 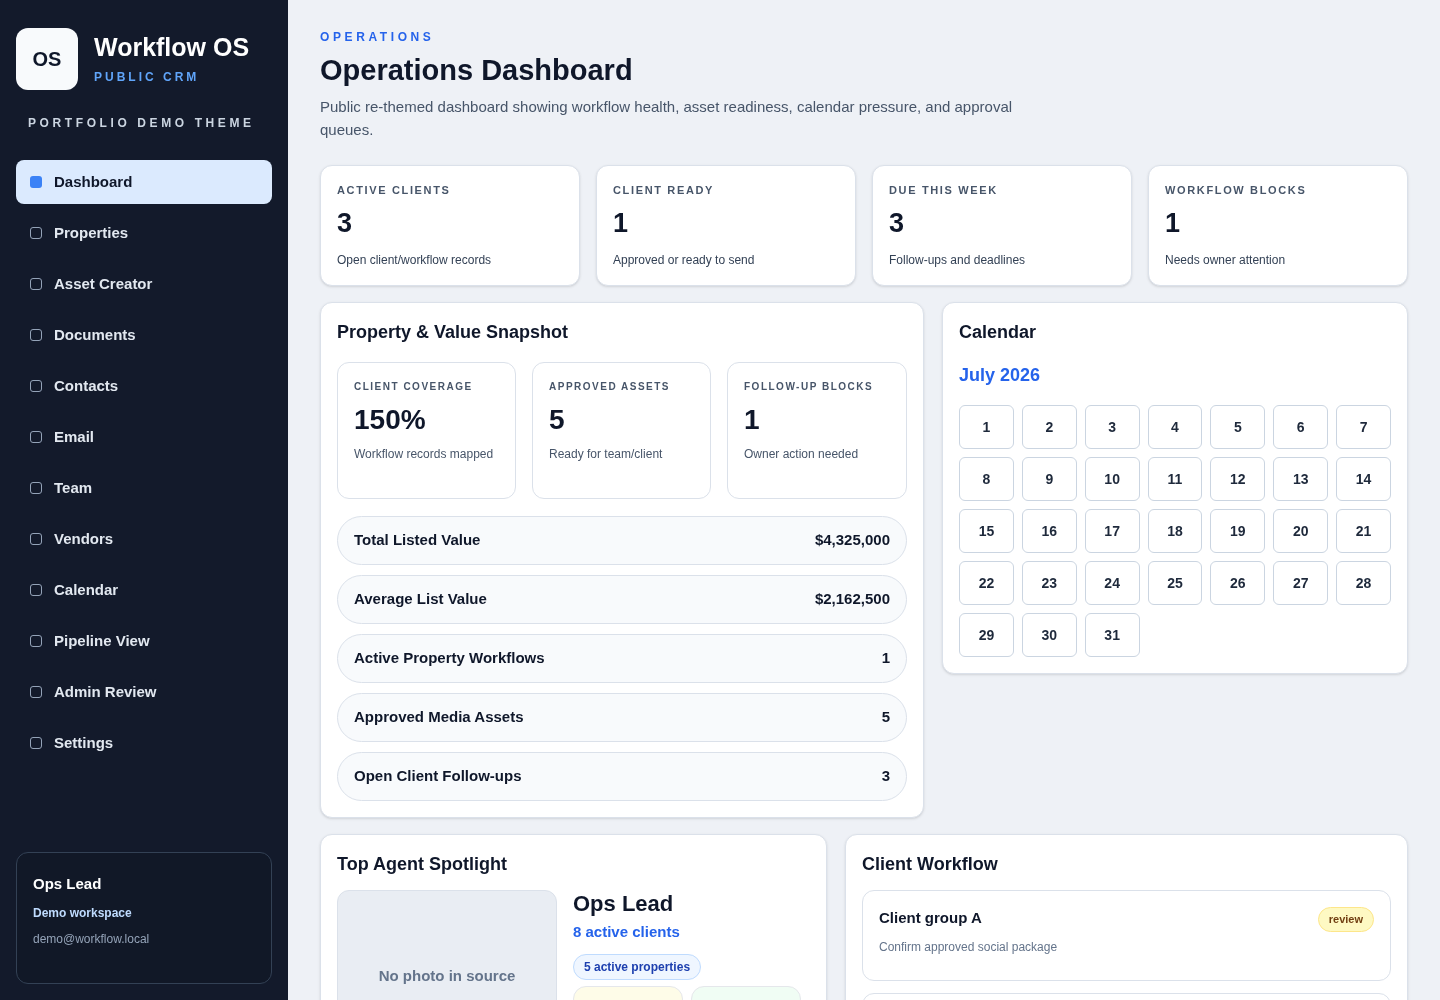 I want to click on calendar-day: 8, so click(x=986, y=479).